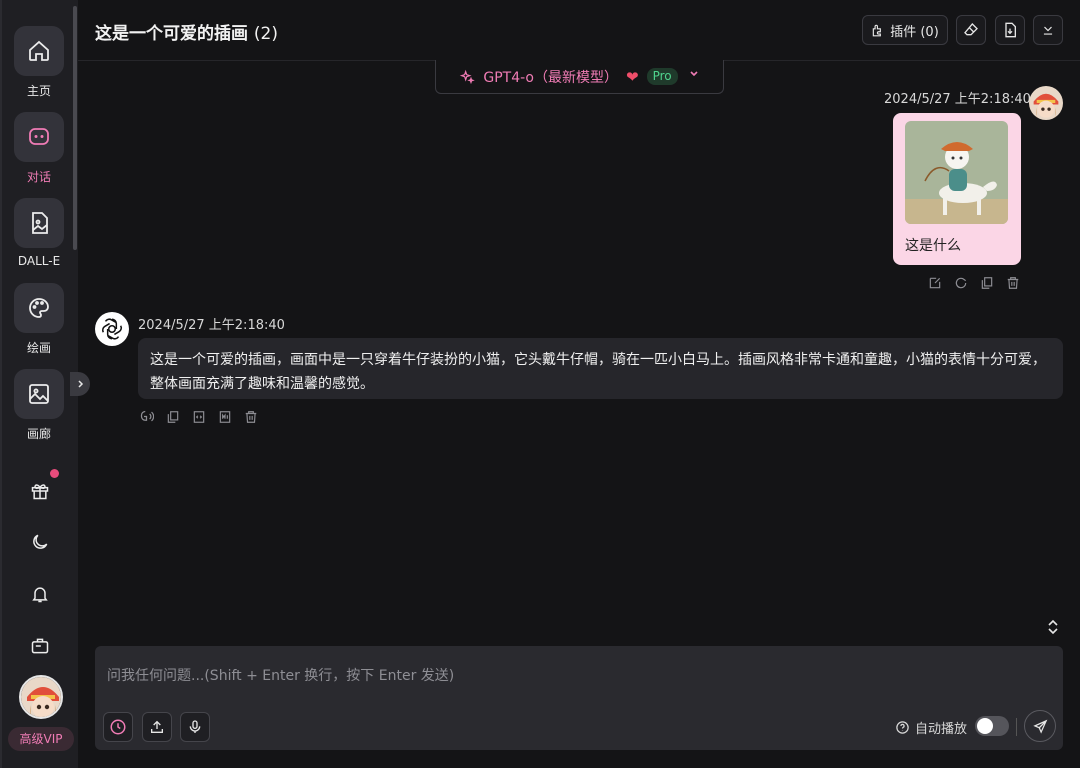  I want to click on sidebar-item-dalle: DALL-E, so click(39, 233).